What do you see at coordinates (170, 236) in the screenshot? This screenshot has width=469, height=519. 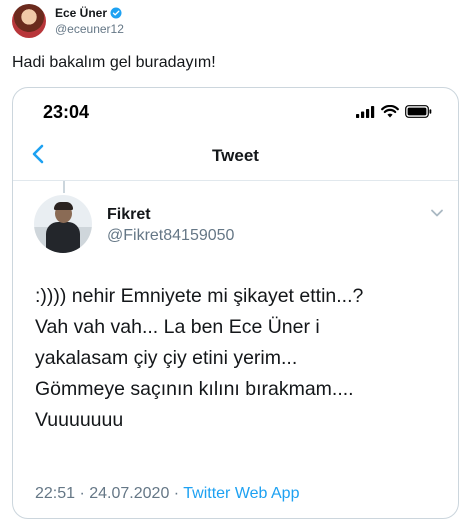 I see `inner-author-handle: @Fikret84159050` at bounding box center [170, 236].